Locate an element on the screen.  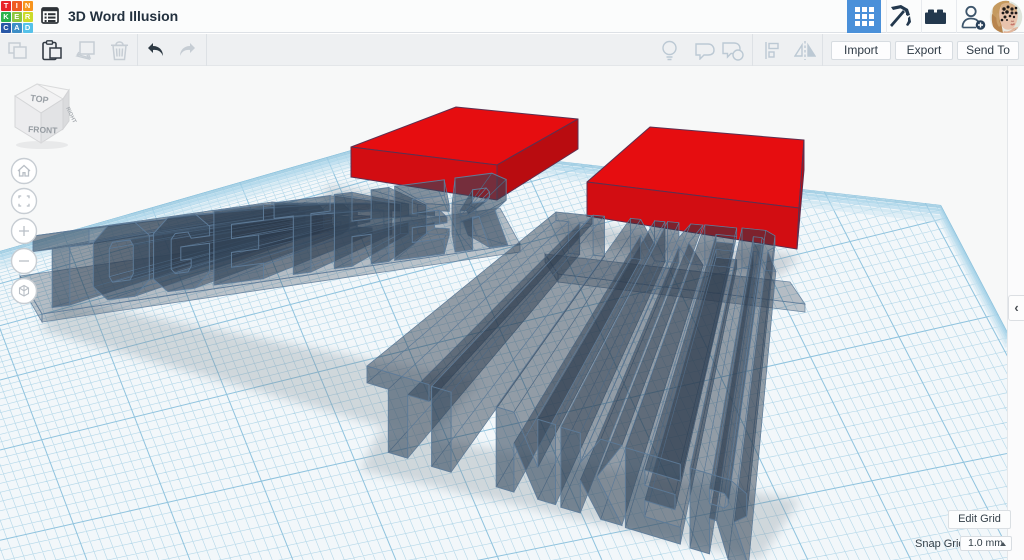
svg-text: FRONT is located at coordinates (43, 130).